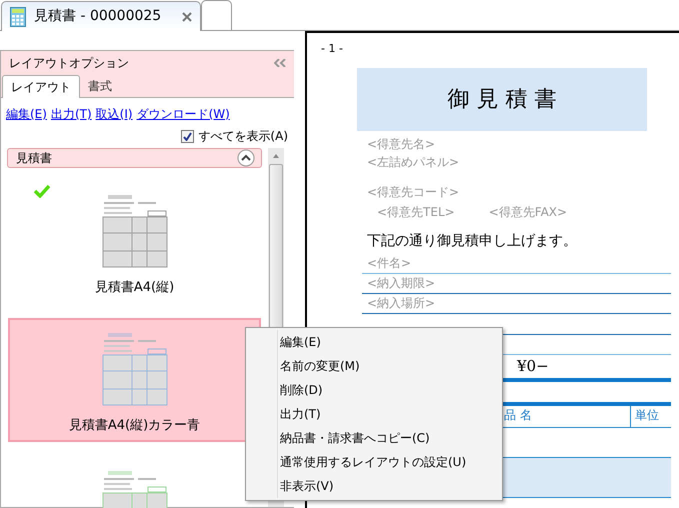 Image resolution: width=679 pixels, height=508 pixels. Describe the element at coordinates (644, 416) in the screenshot. I see `column-header: 単位` at that location.